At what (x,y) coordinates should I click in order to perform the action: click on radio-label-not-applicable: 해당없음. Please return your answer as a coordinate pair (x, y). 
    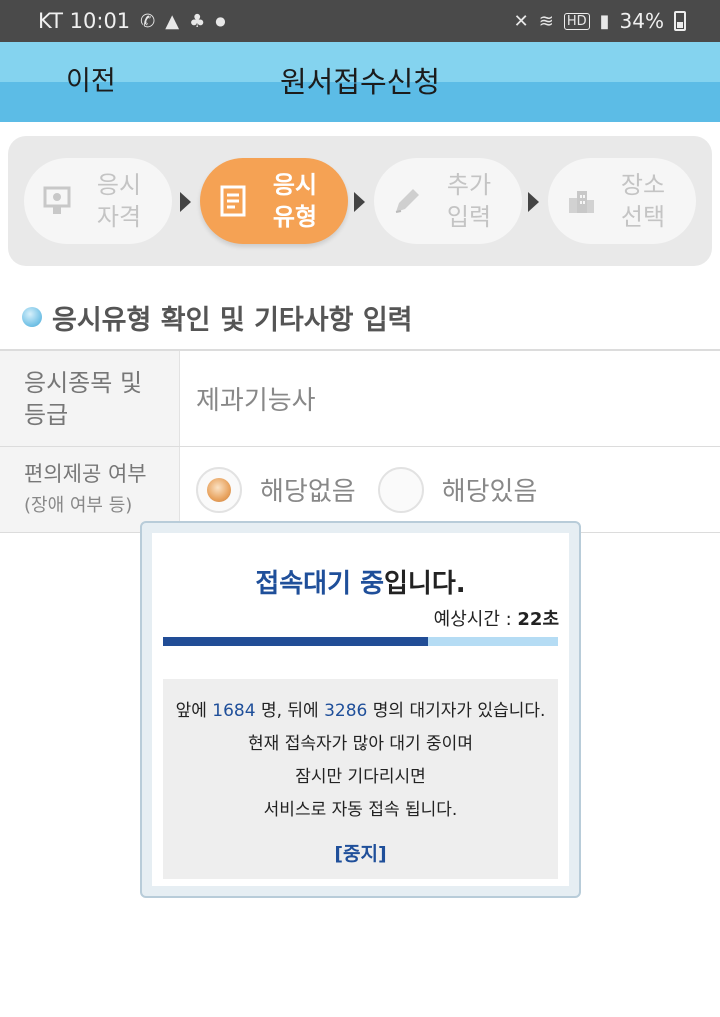
    Looking at the image, I should click on (308, 489).